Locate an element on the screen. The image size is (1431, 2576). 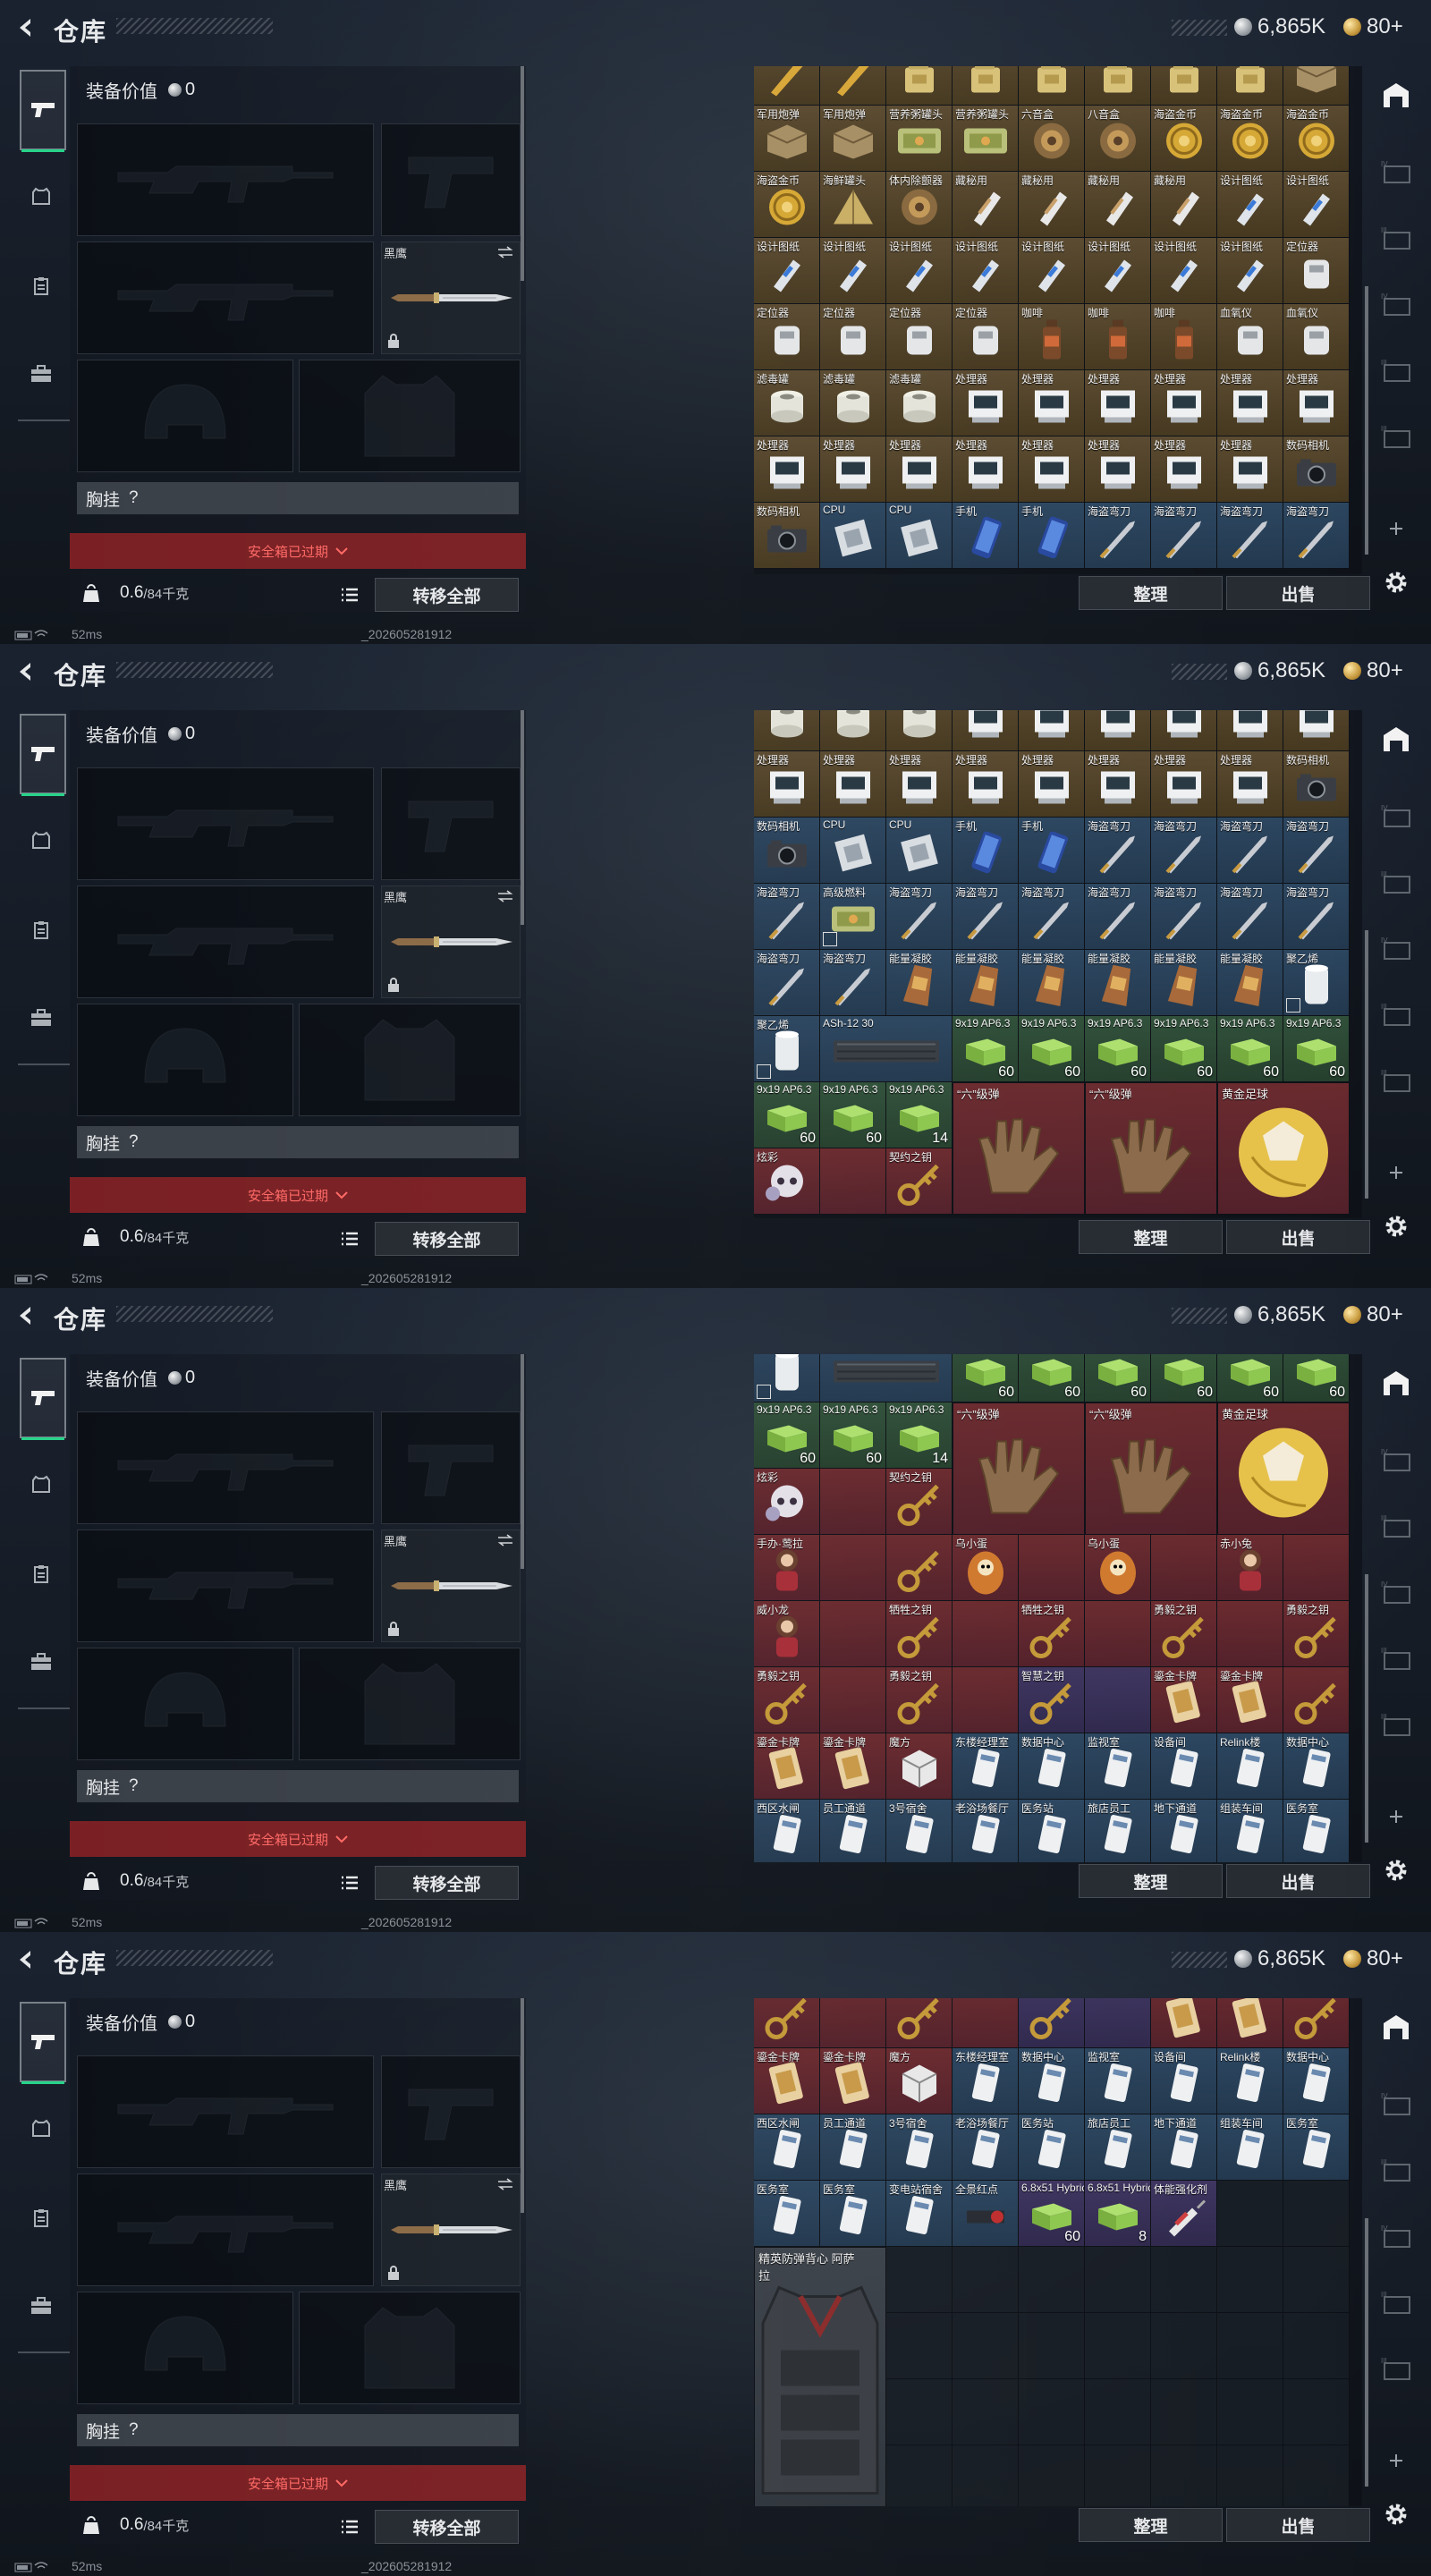
item-cell: 9x19 AP6.3 60 is located at coordinates (1184, 1049).